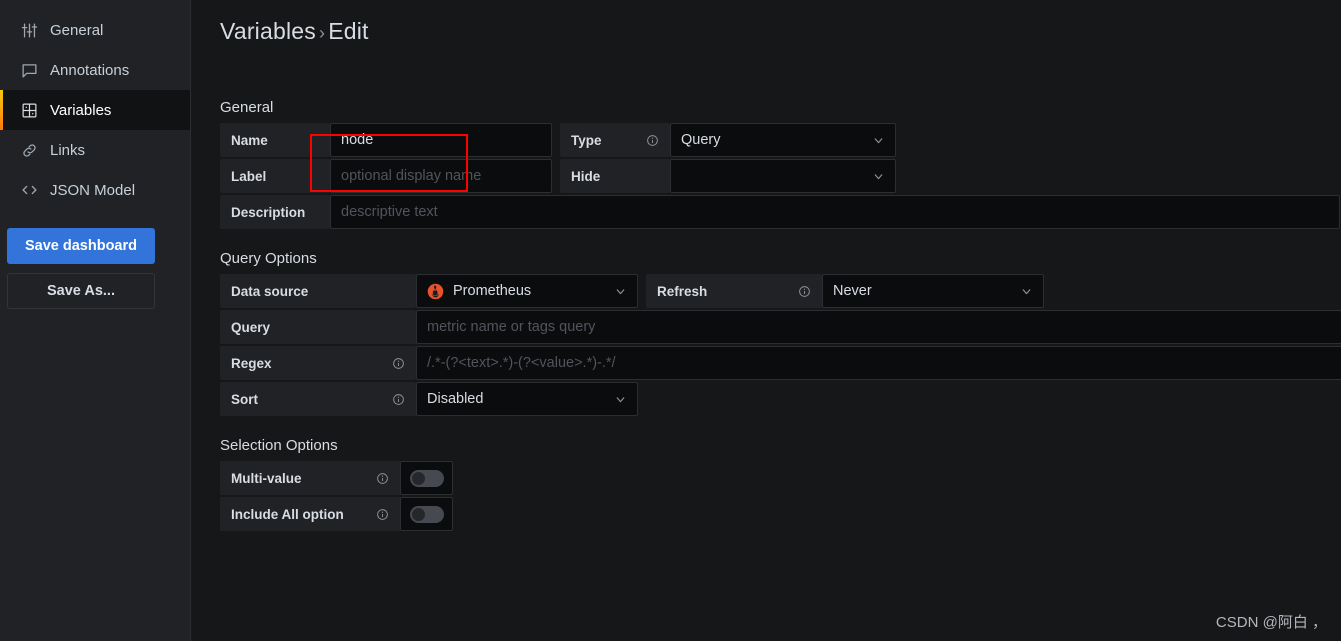 The image size is (1341, 641). What do you see at coordinates (878, 327) in the screenshot?
I see `query-input: metric name or tags query` at bounding box center [878, 327].